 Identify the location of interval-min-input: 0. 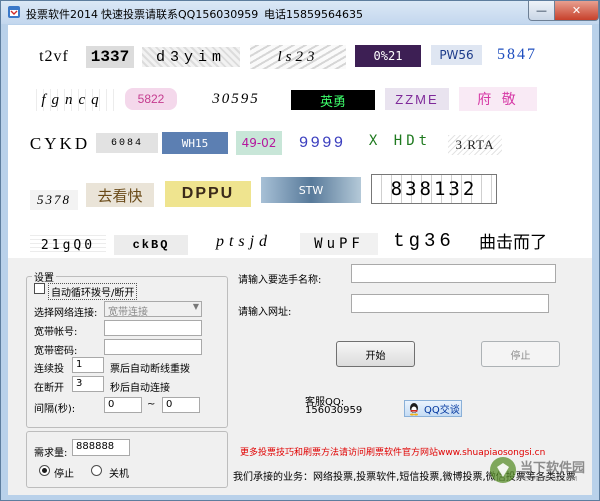
(123, 405).